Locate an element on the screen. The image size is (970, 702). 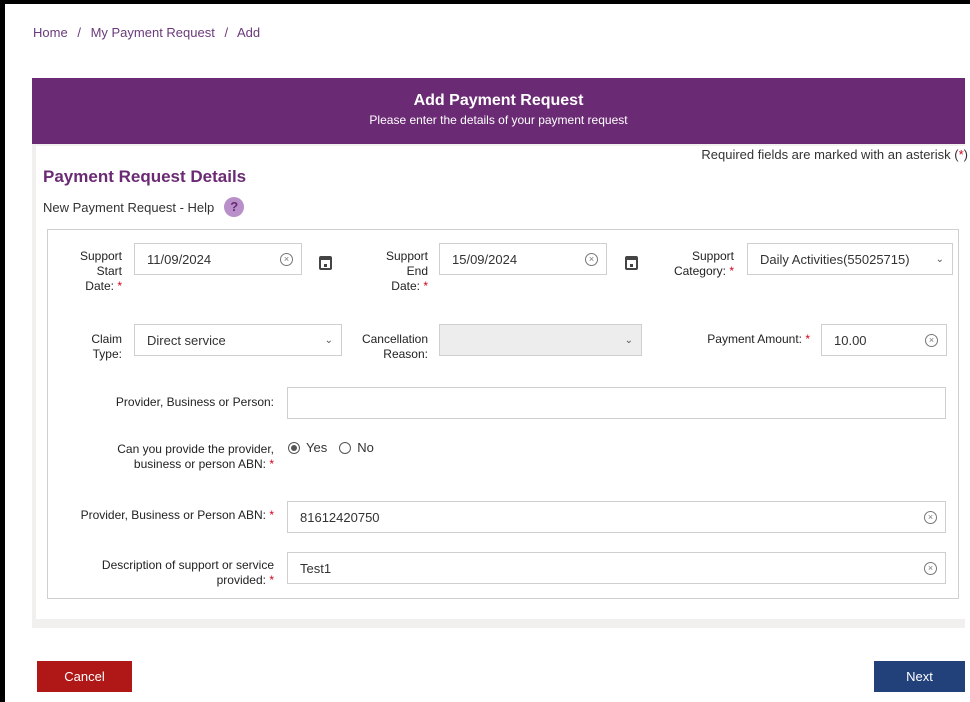
start-date-label: Support Start Date: * is located at coordinates (100, 271).